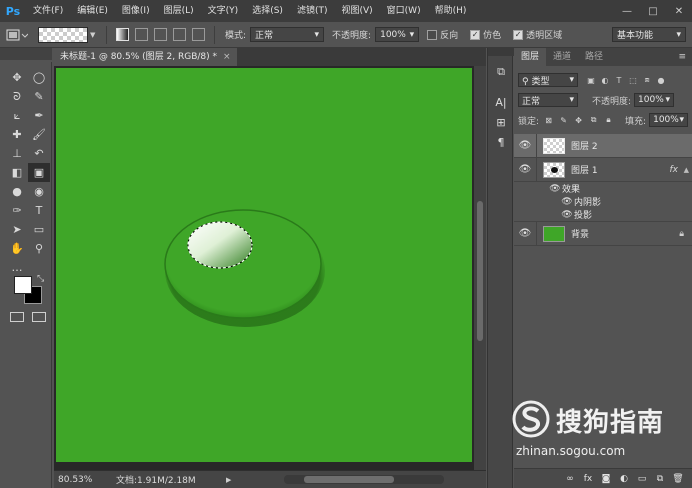  What do you see at coordinates (584, 145) in the screenshot?
I see `layer-name: 图层 2` at bounding box center [584, 145].